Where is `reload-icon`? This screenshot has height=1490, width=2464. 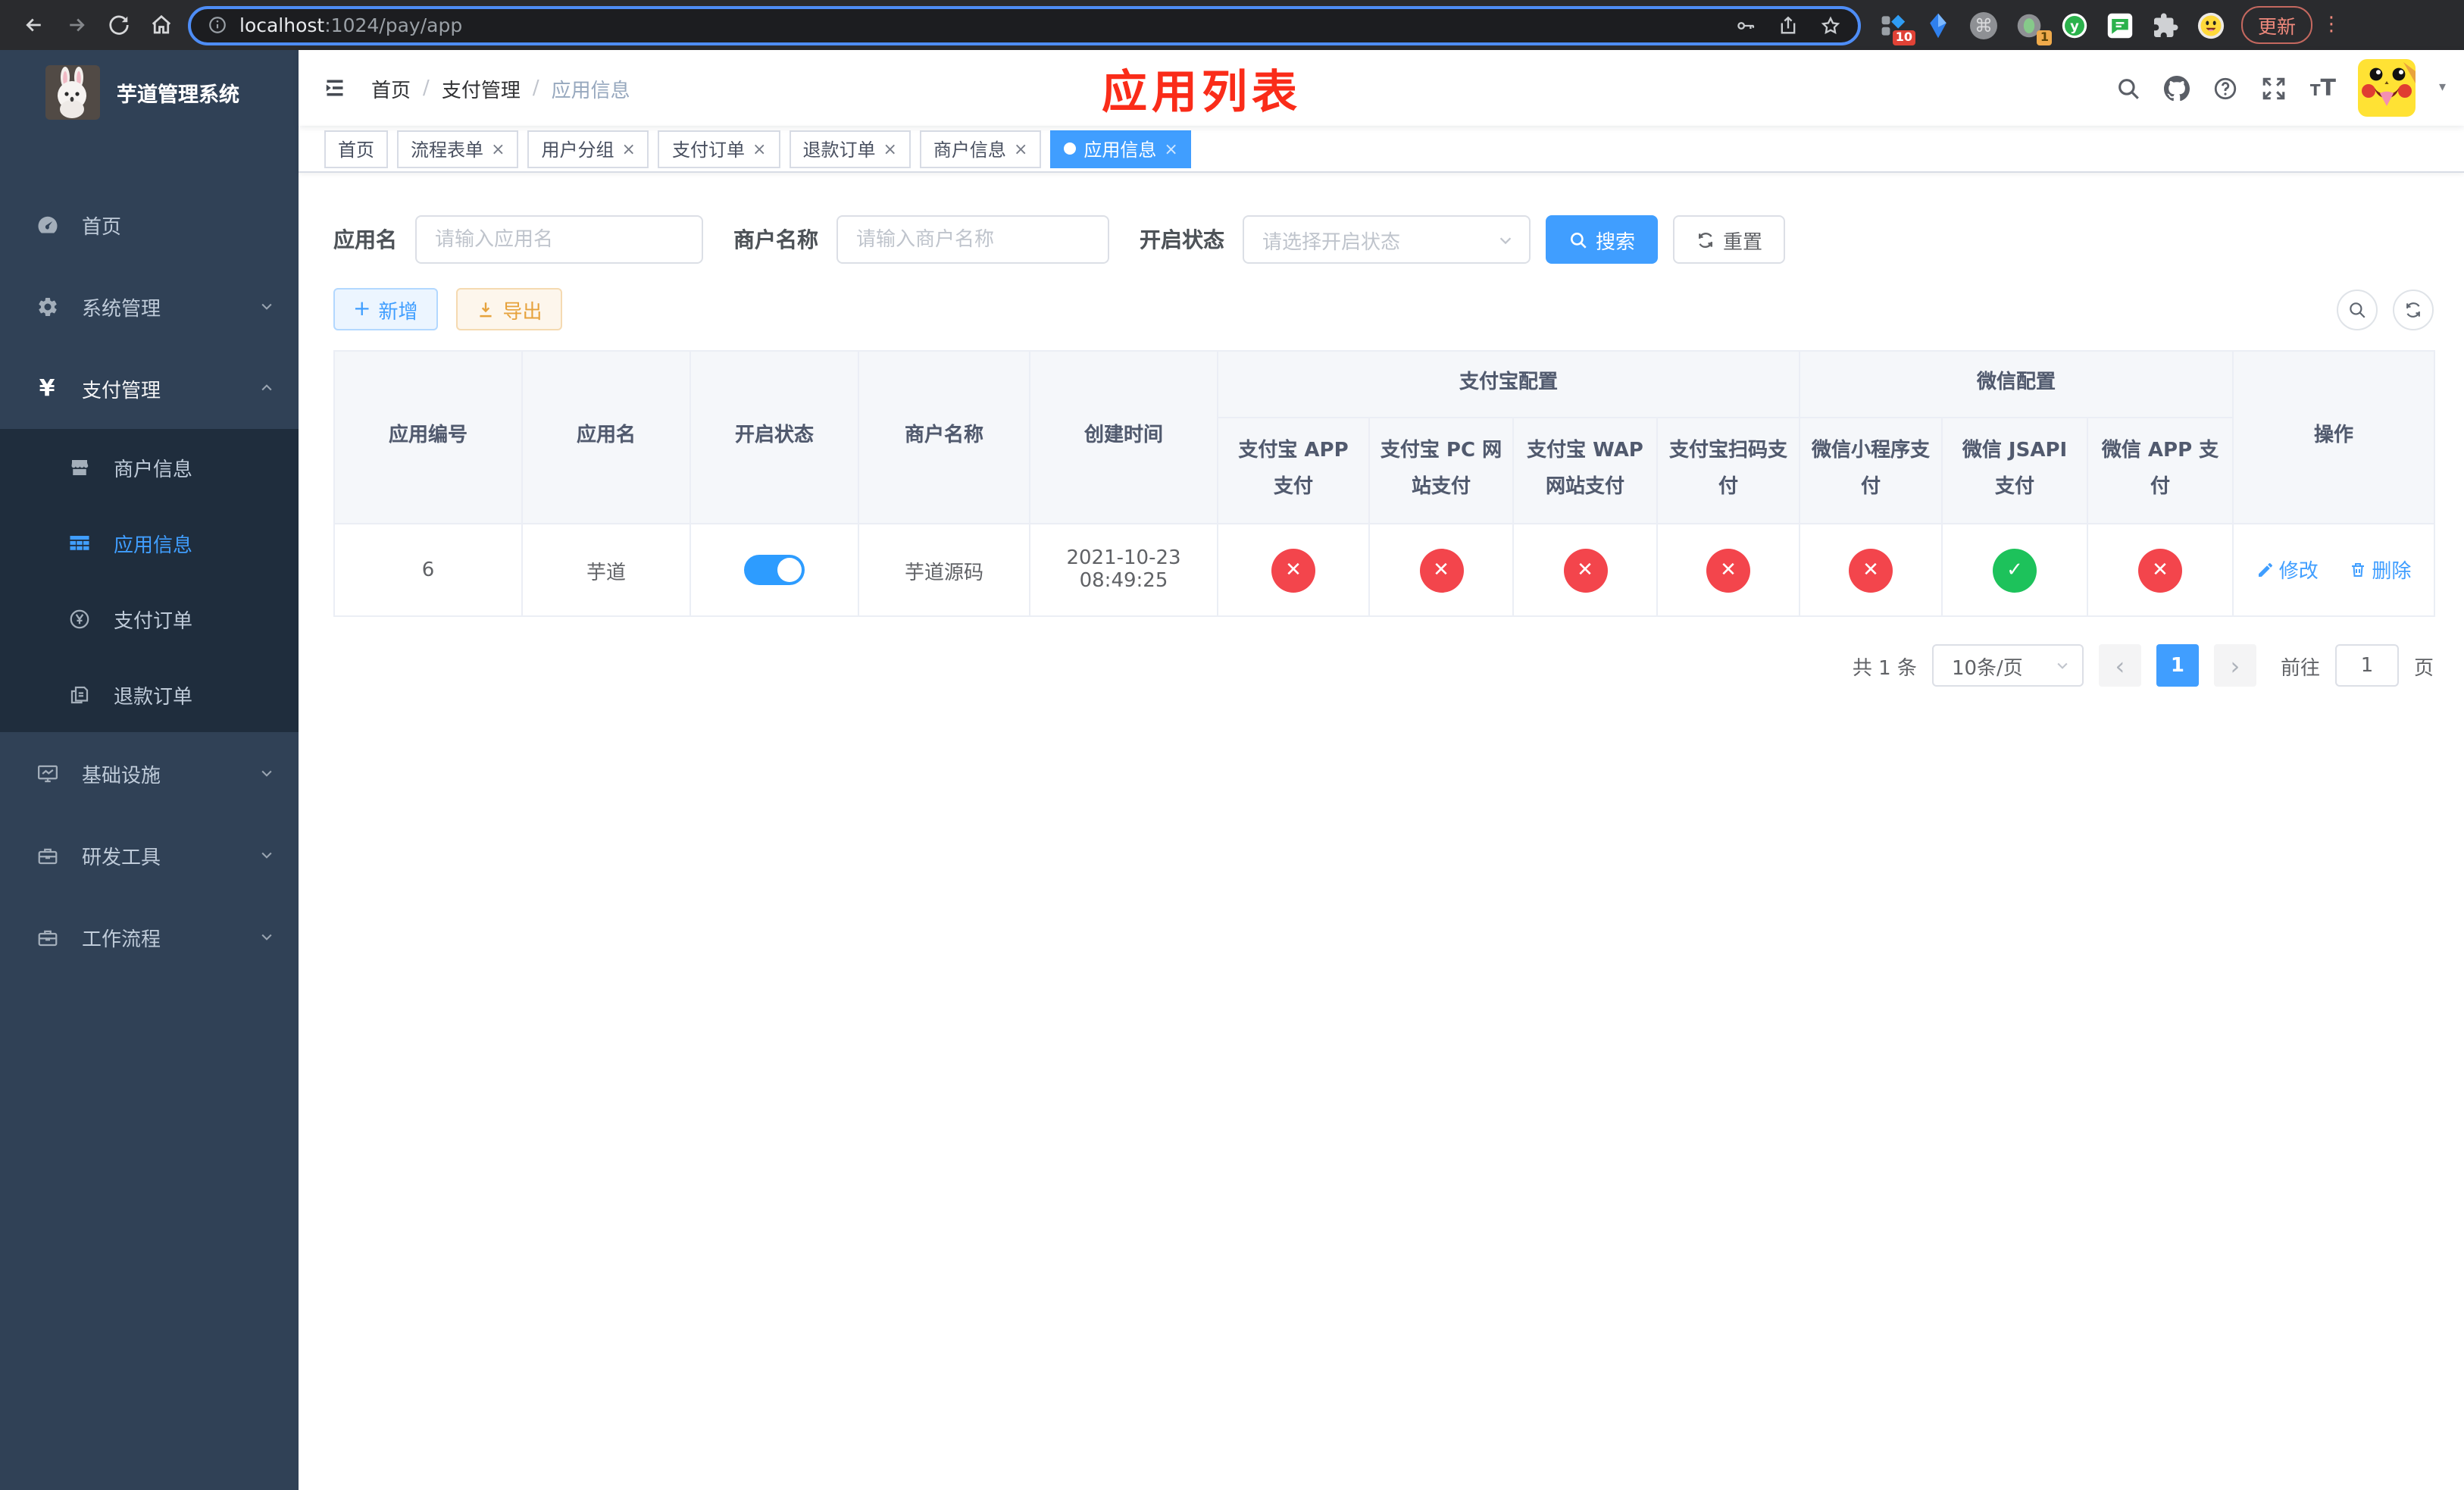
reload-icon is located at coordinates (118, 25).